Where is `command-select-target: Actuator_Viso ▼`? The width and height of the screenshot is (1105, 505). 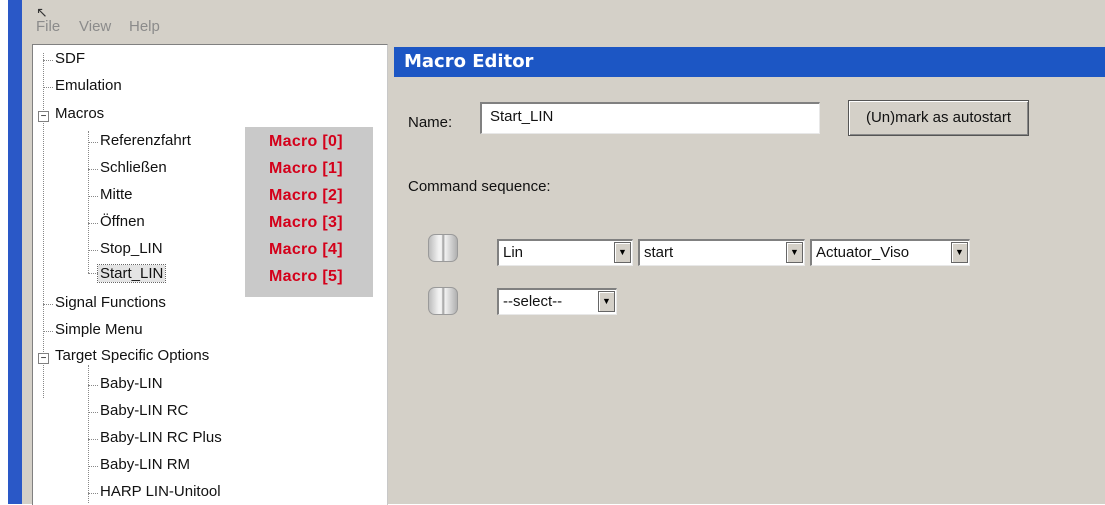
command-select-target: Actuator_Viso ▼ is located at coordinates (890, 252).